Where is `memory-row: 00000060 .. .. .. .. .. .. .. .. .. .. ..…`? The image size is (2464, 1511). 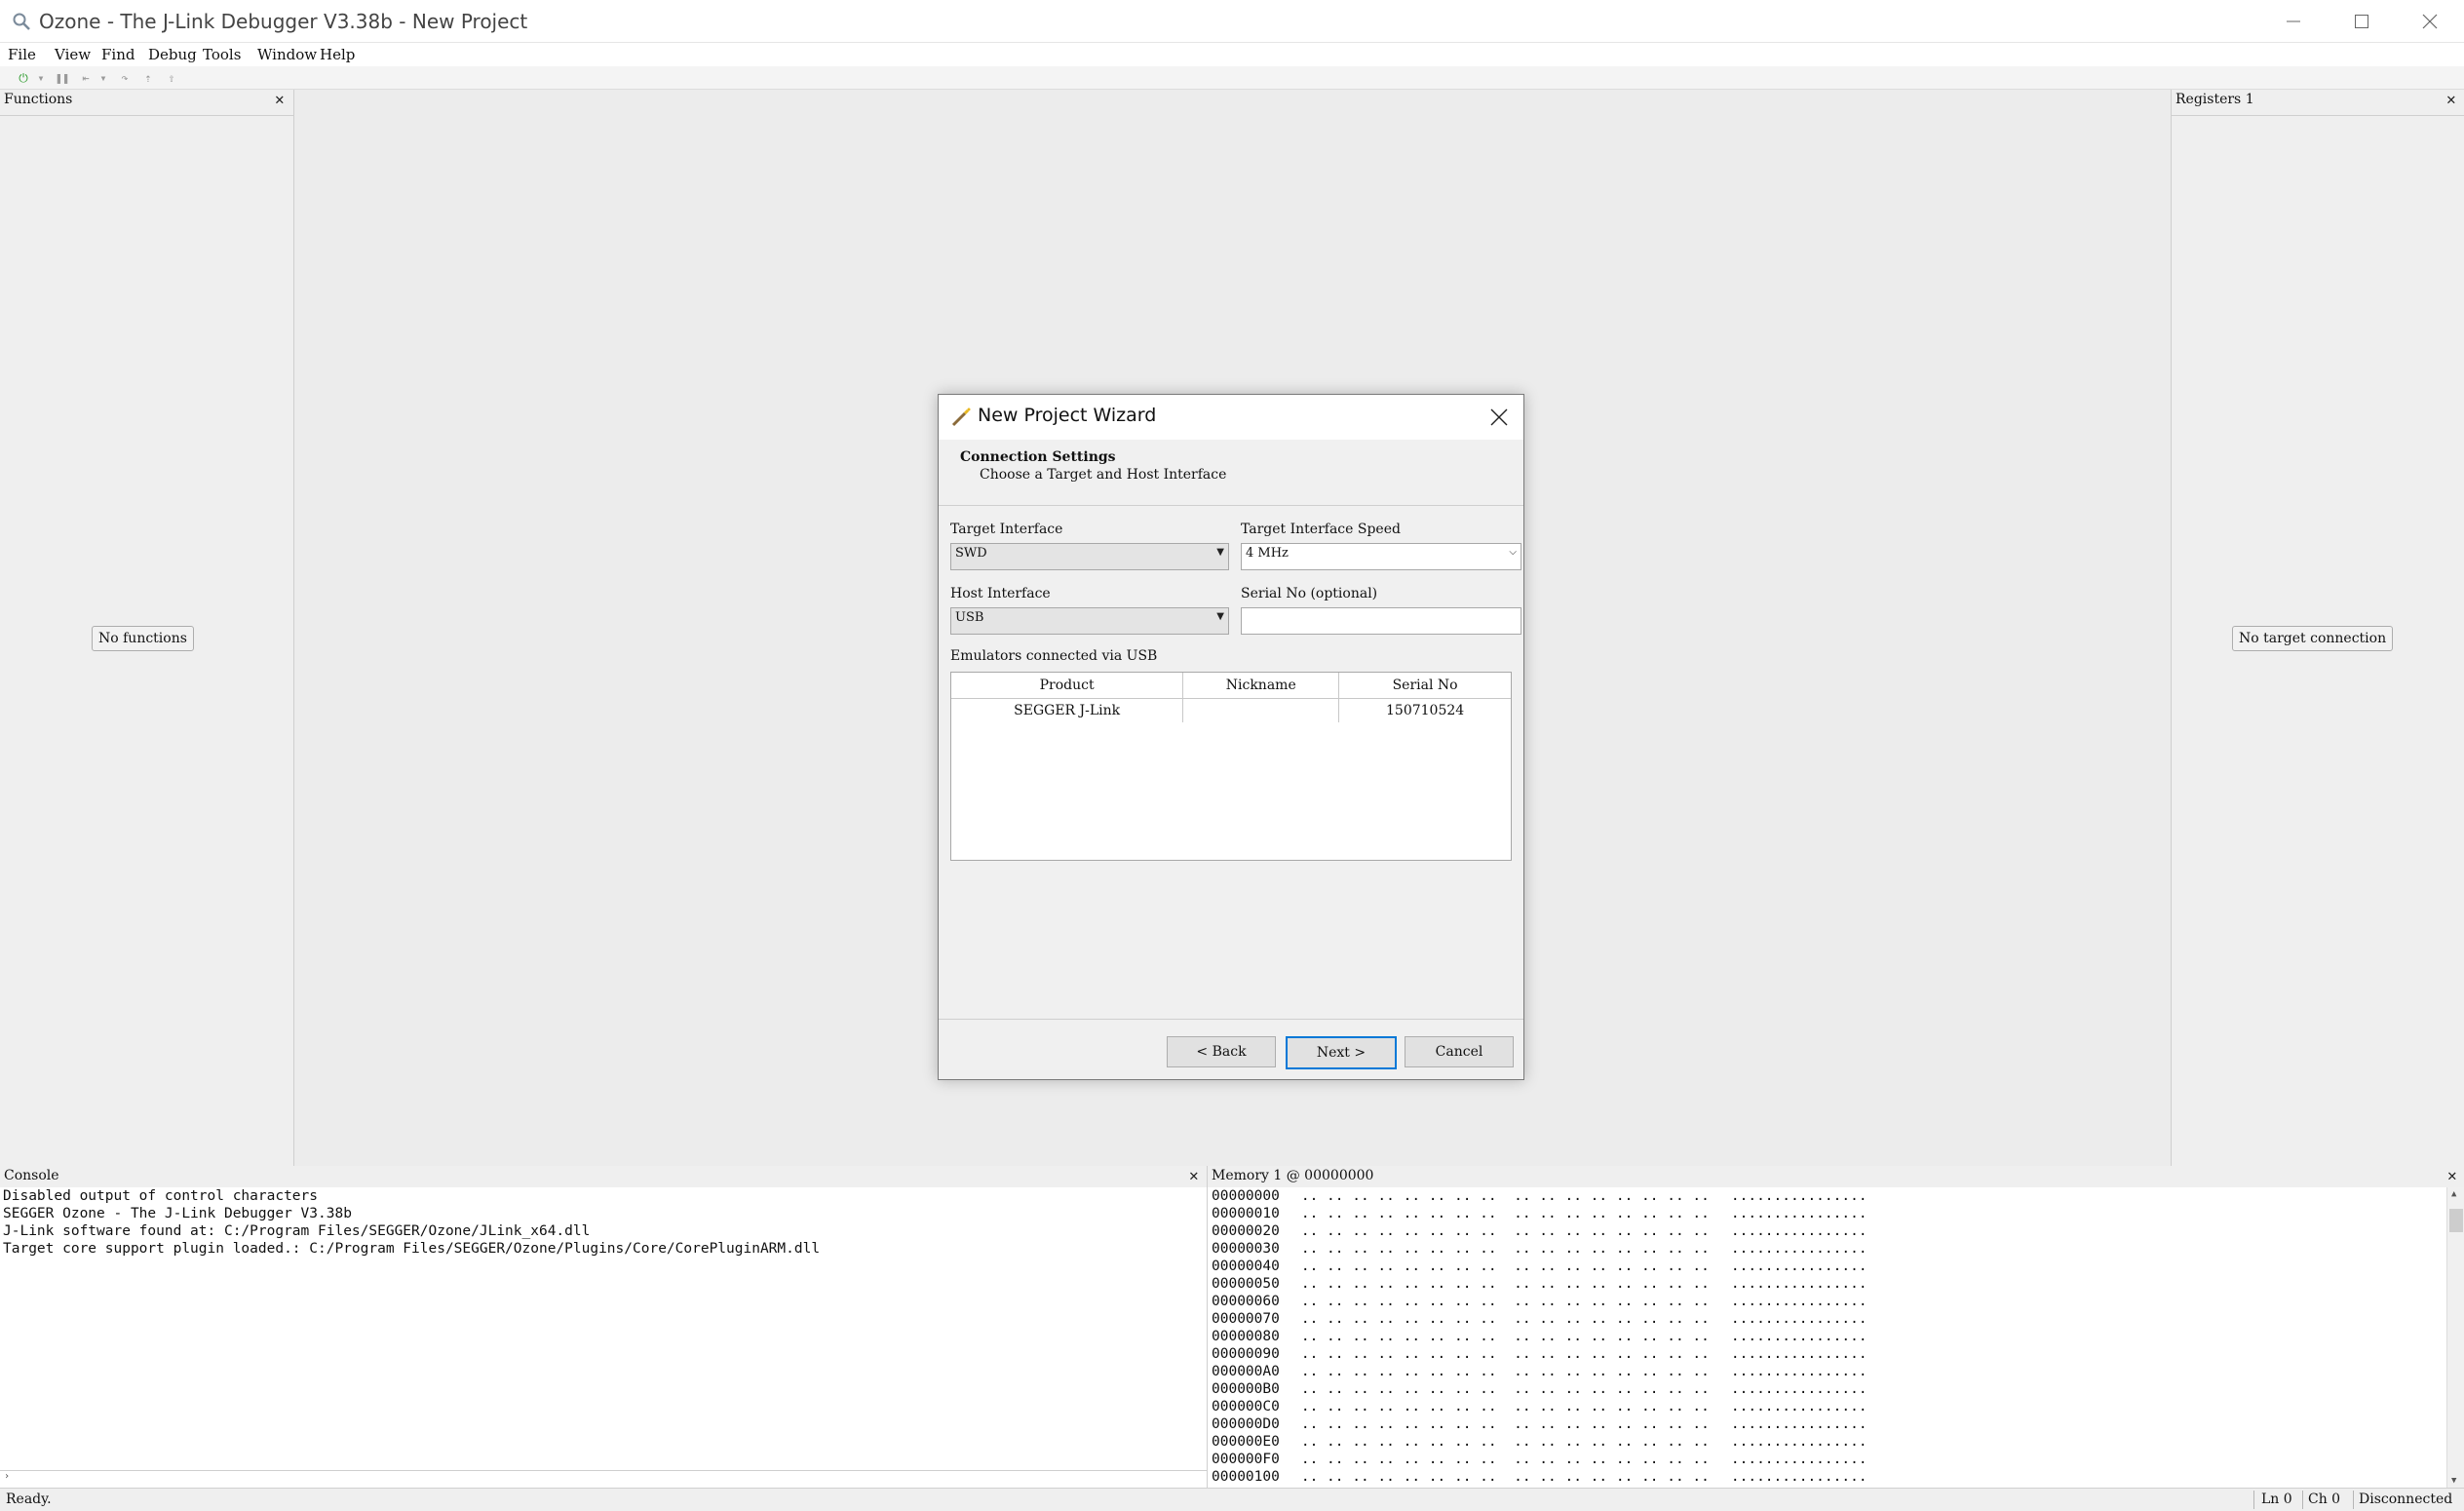 memory-row: 00000060 .. .. .. .. .. .. .. .. .. .. ..… is located at coordinates (1539, 1301).